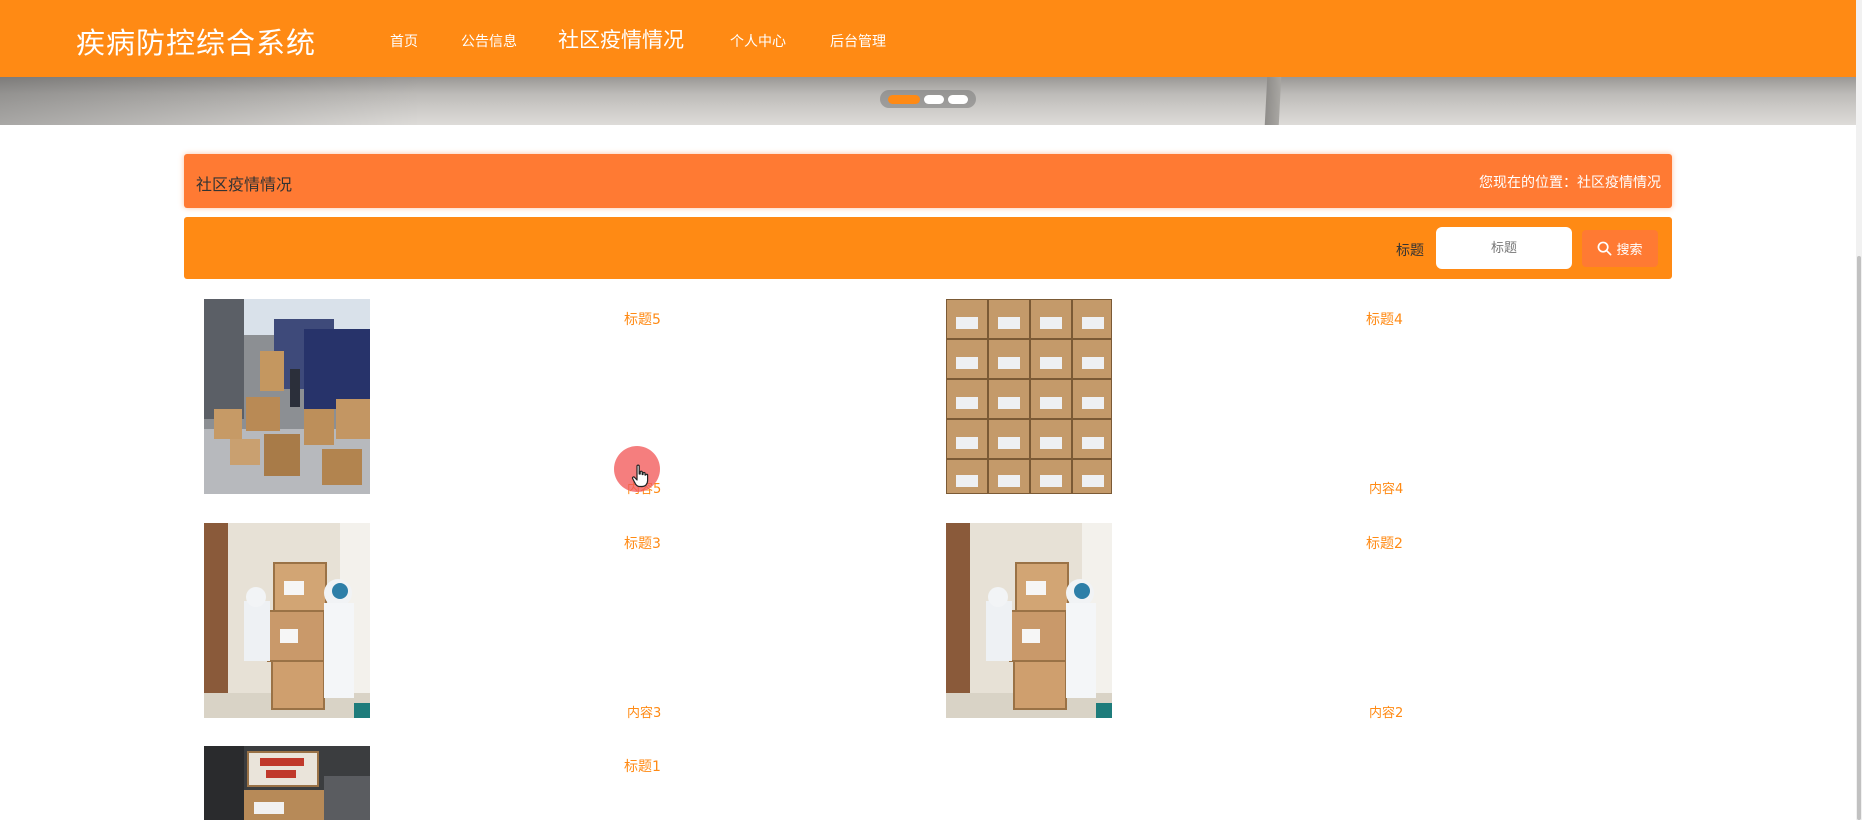 The image size is (1862, 820). What do you see at coordinates (858, 41) in the screenshot?
I see `nav-item-admin: 后台管理` at bounding box center [858, 41].